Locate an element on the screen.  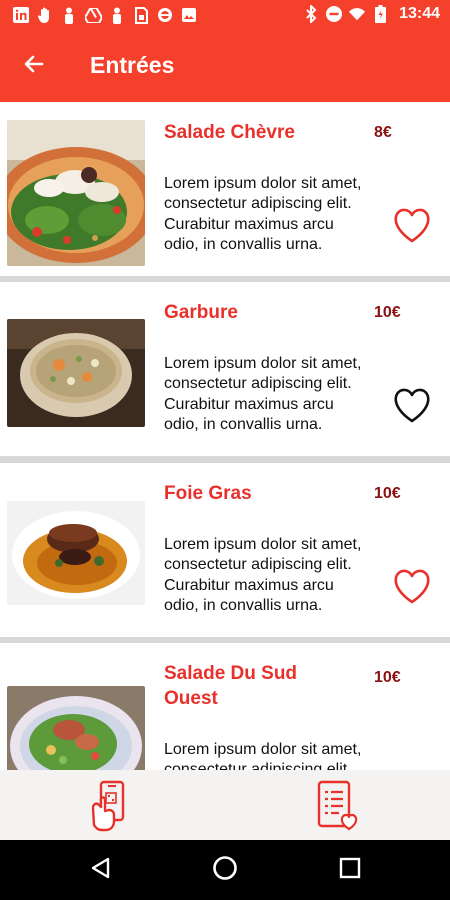
nav-home-button is located at coordinates (225, 870).